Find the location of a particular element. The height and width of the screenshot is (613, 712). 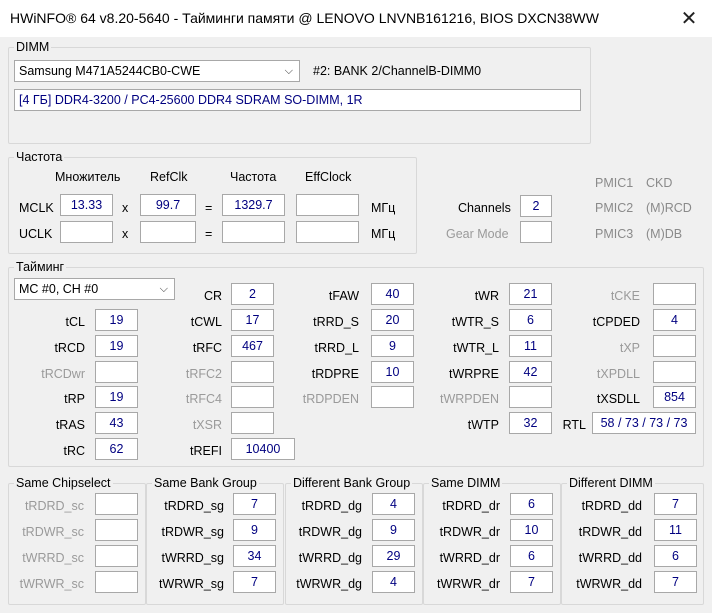

tRDPDEN-label: tRDPDEN is located at coordinates (330, 399).